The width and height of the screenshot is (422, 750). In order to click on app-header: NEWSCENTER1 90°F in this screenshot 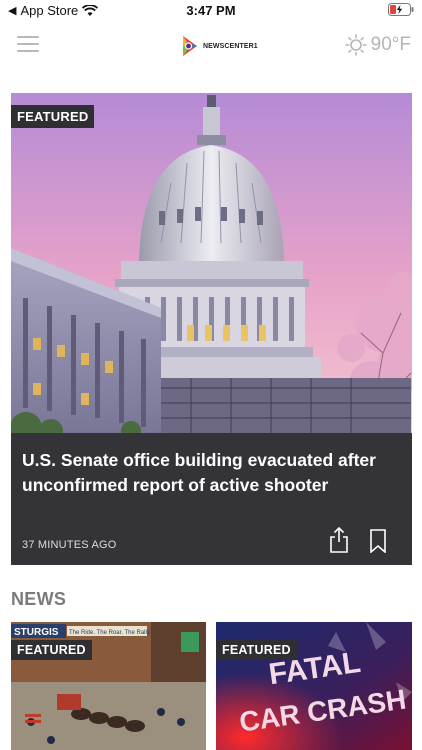, I will do `click(211, 48)`.